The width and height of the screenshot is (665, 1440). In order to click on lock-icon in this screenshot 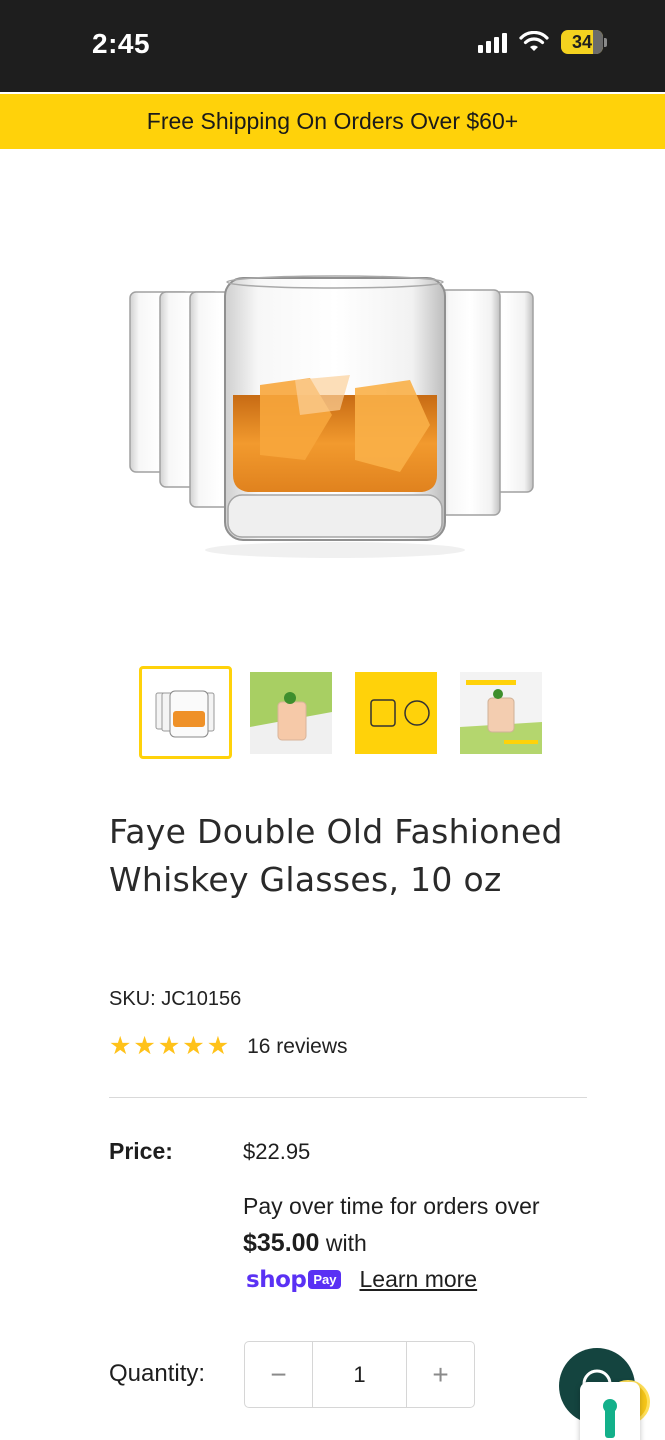, I will do `click(610, 1418)`.